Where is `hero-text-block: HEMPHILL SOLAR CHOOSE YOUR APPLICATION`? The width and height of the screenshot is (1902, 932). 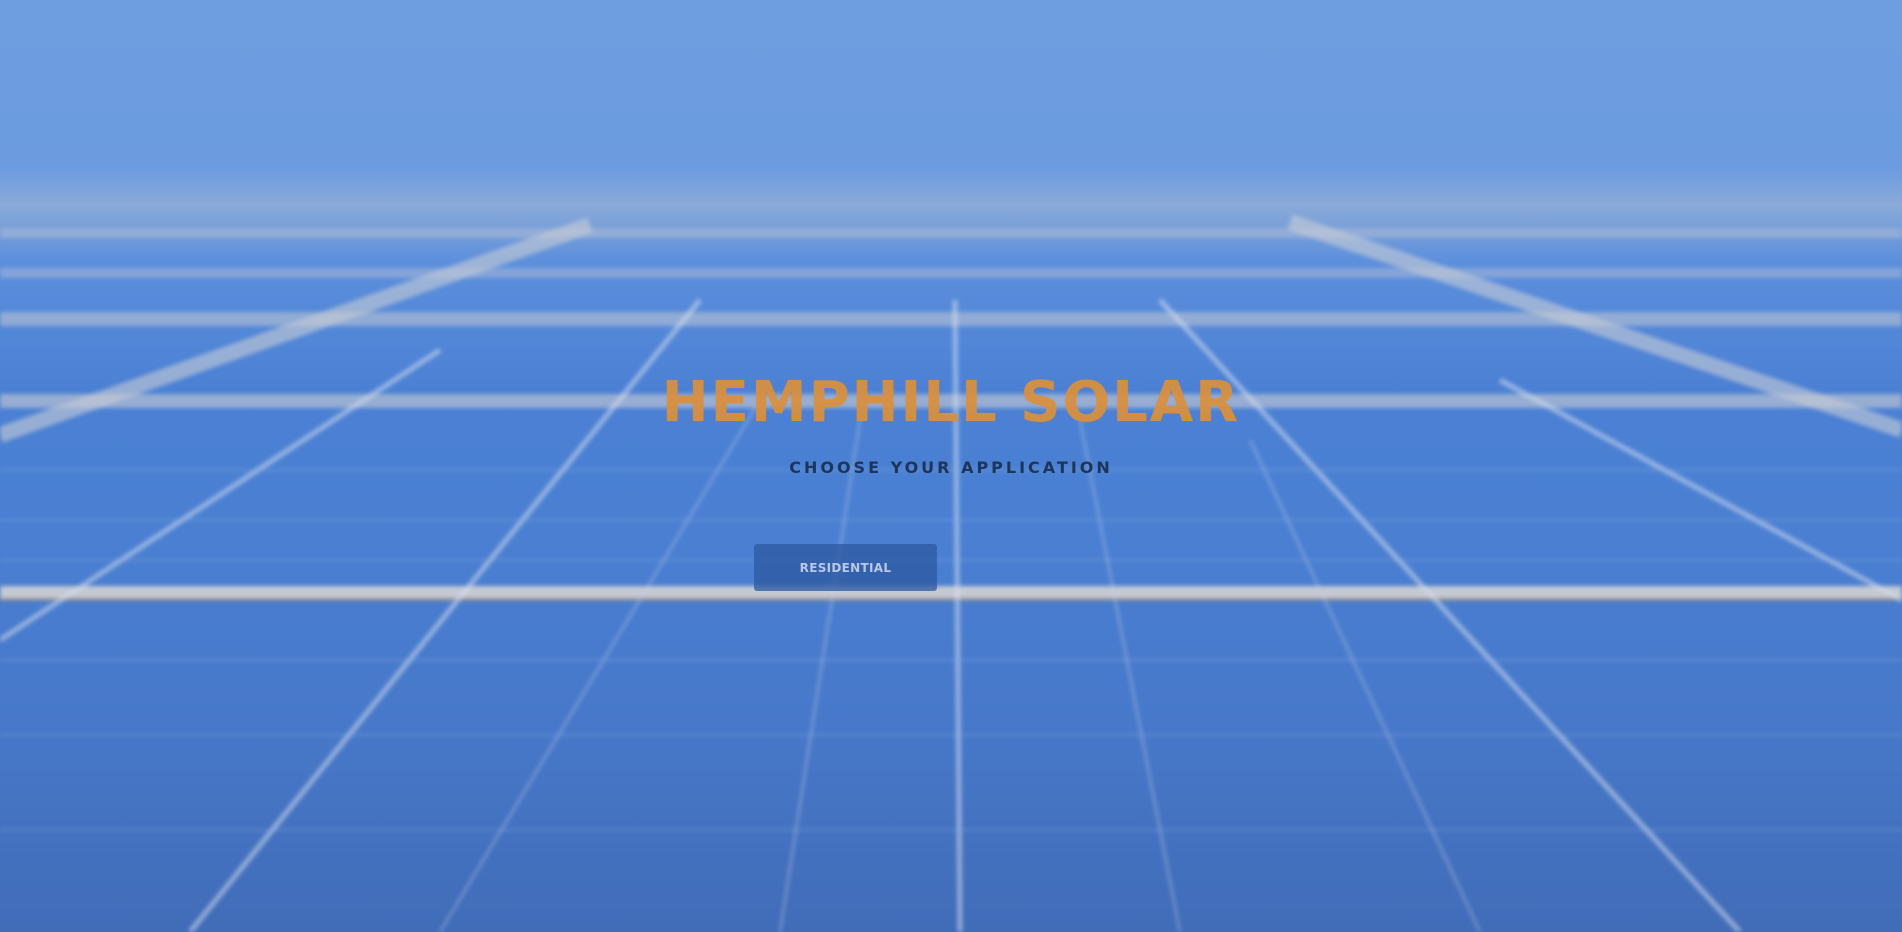
hero-text-block: HEMPHILL SOLAR CHOOSE YOUR APPLICATION is located at coordinates (951, 422).